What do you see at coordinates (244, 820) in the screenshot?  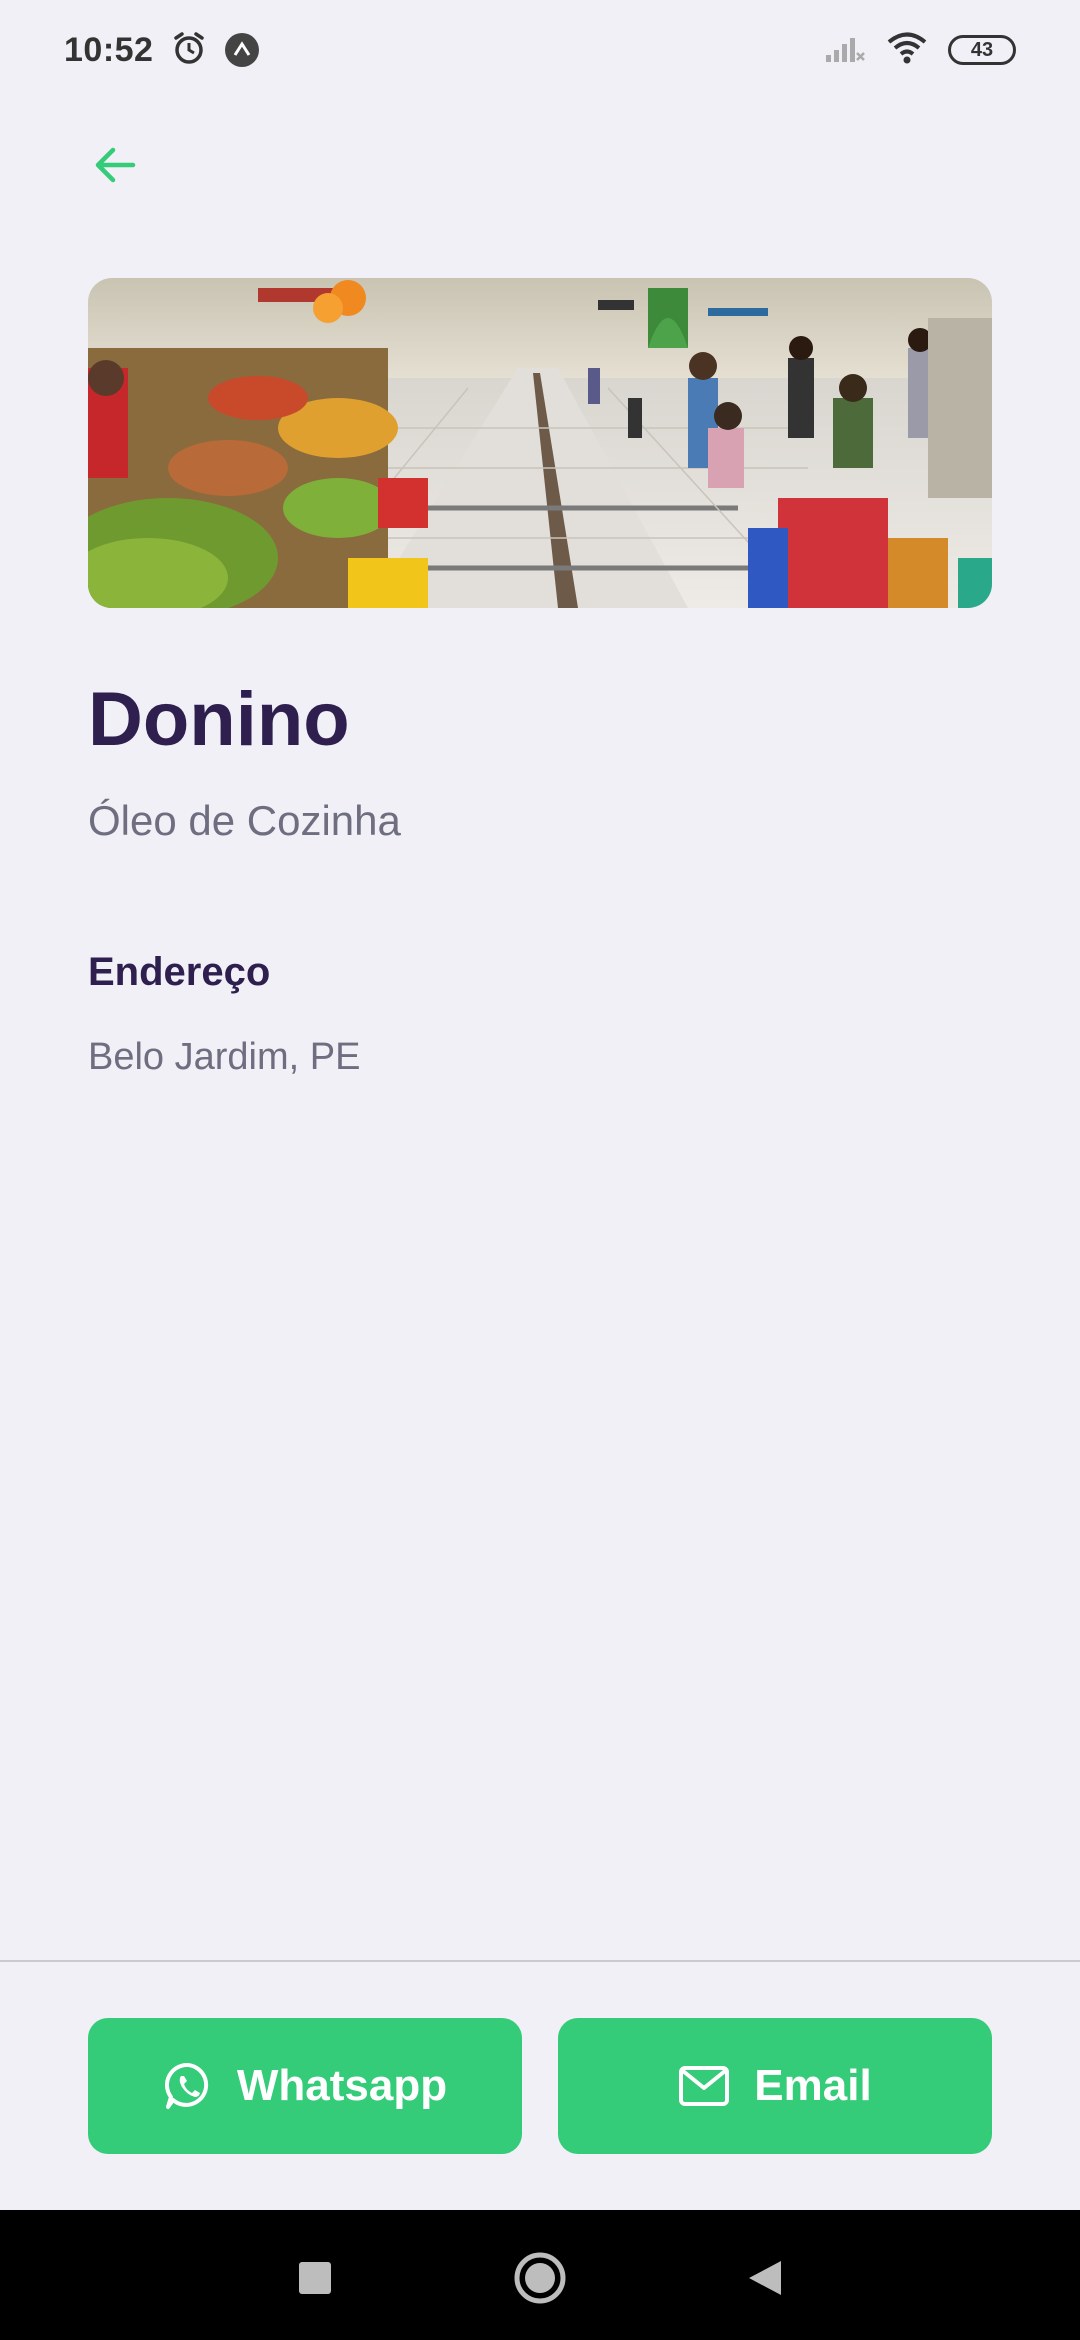 I see `store-category: Óleo de Cozinha` at bounding box center [244, 820].